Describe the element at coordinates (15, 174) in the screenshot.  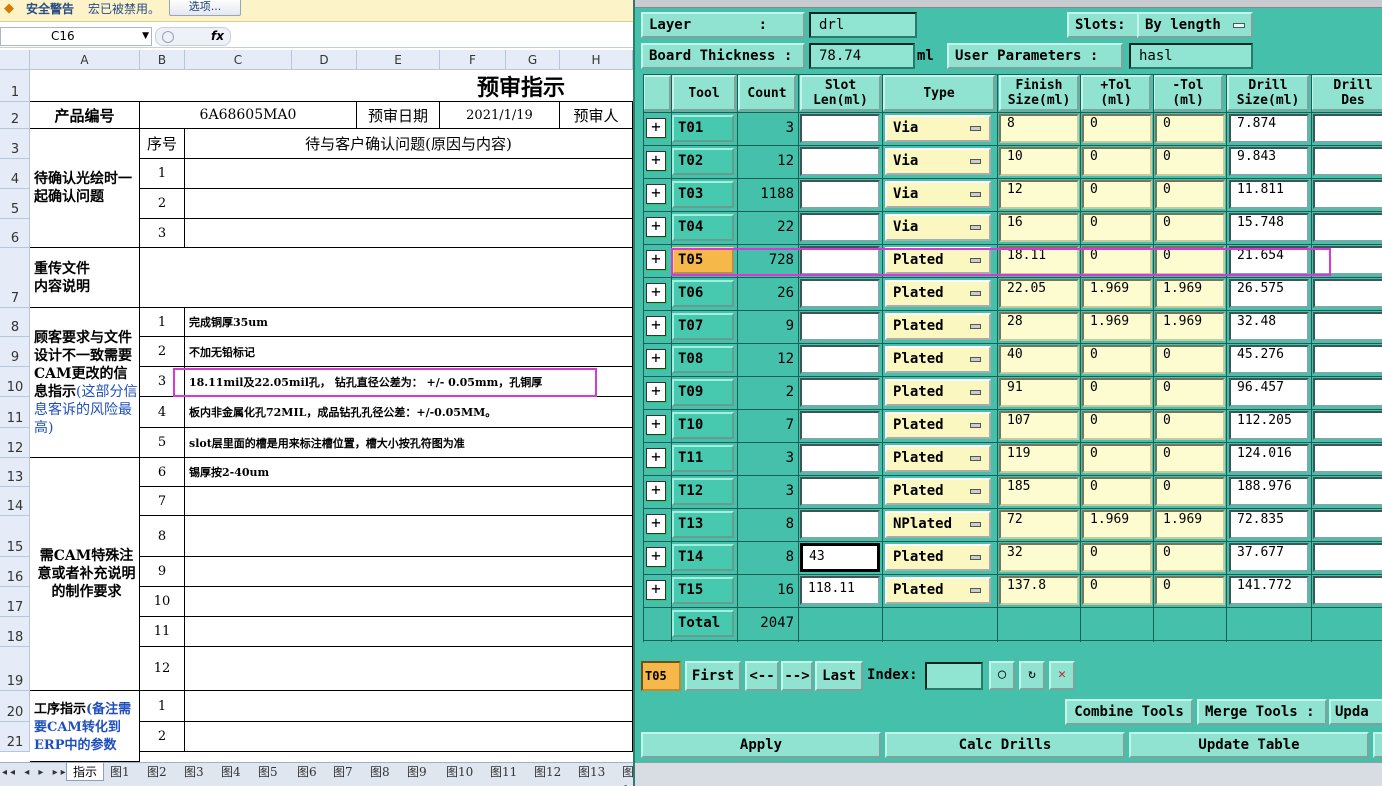
I see `row-header: 4` at that location.